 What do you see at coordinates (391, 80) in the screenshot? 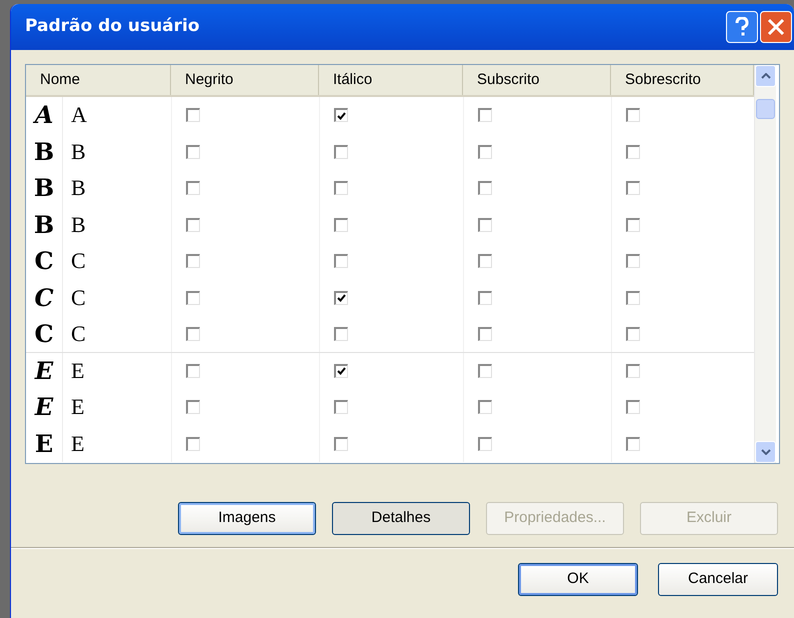
I see `column-header: Itálico` at bounding box center [391, 80].